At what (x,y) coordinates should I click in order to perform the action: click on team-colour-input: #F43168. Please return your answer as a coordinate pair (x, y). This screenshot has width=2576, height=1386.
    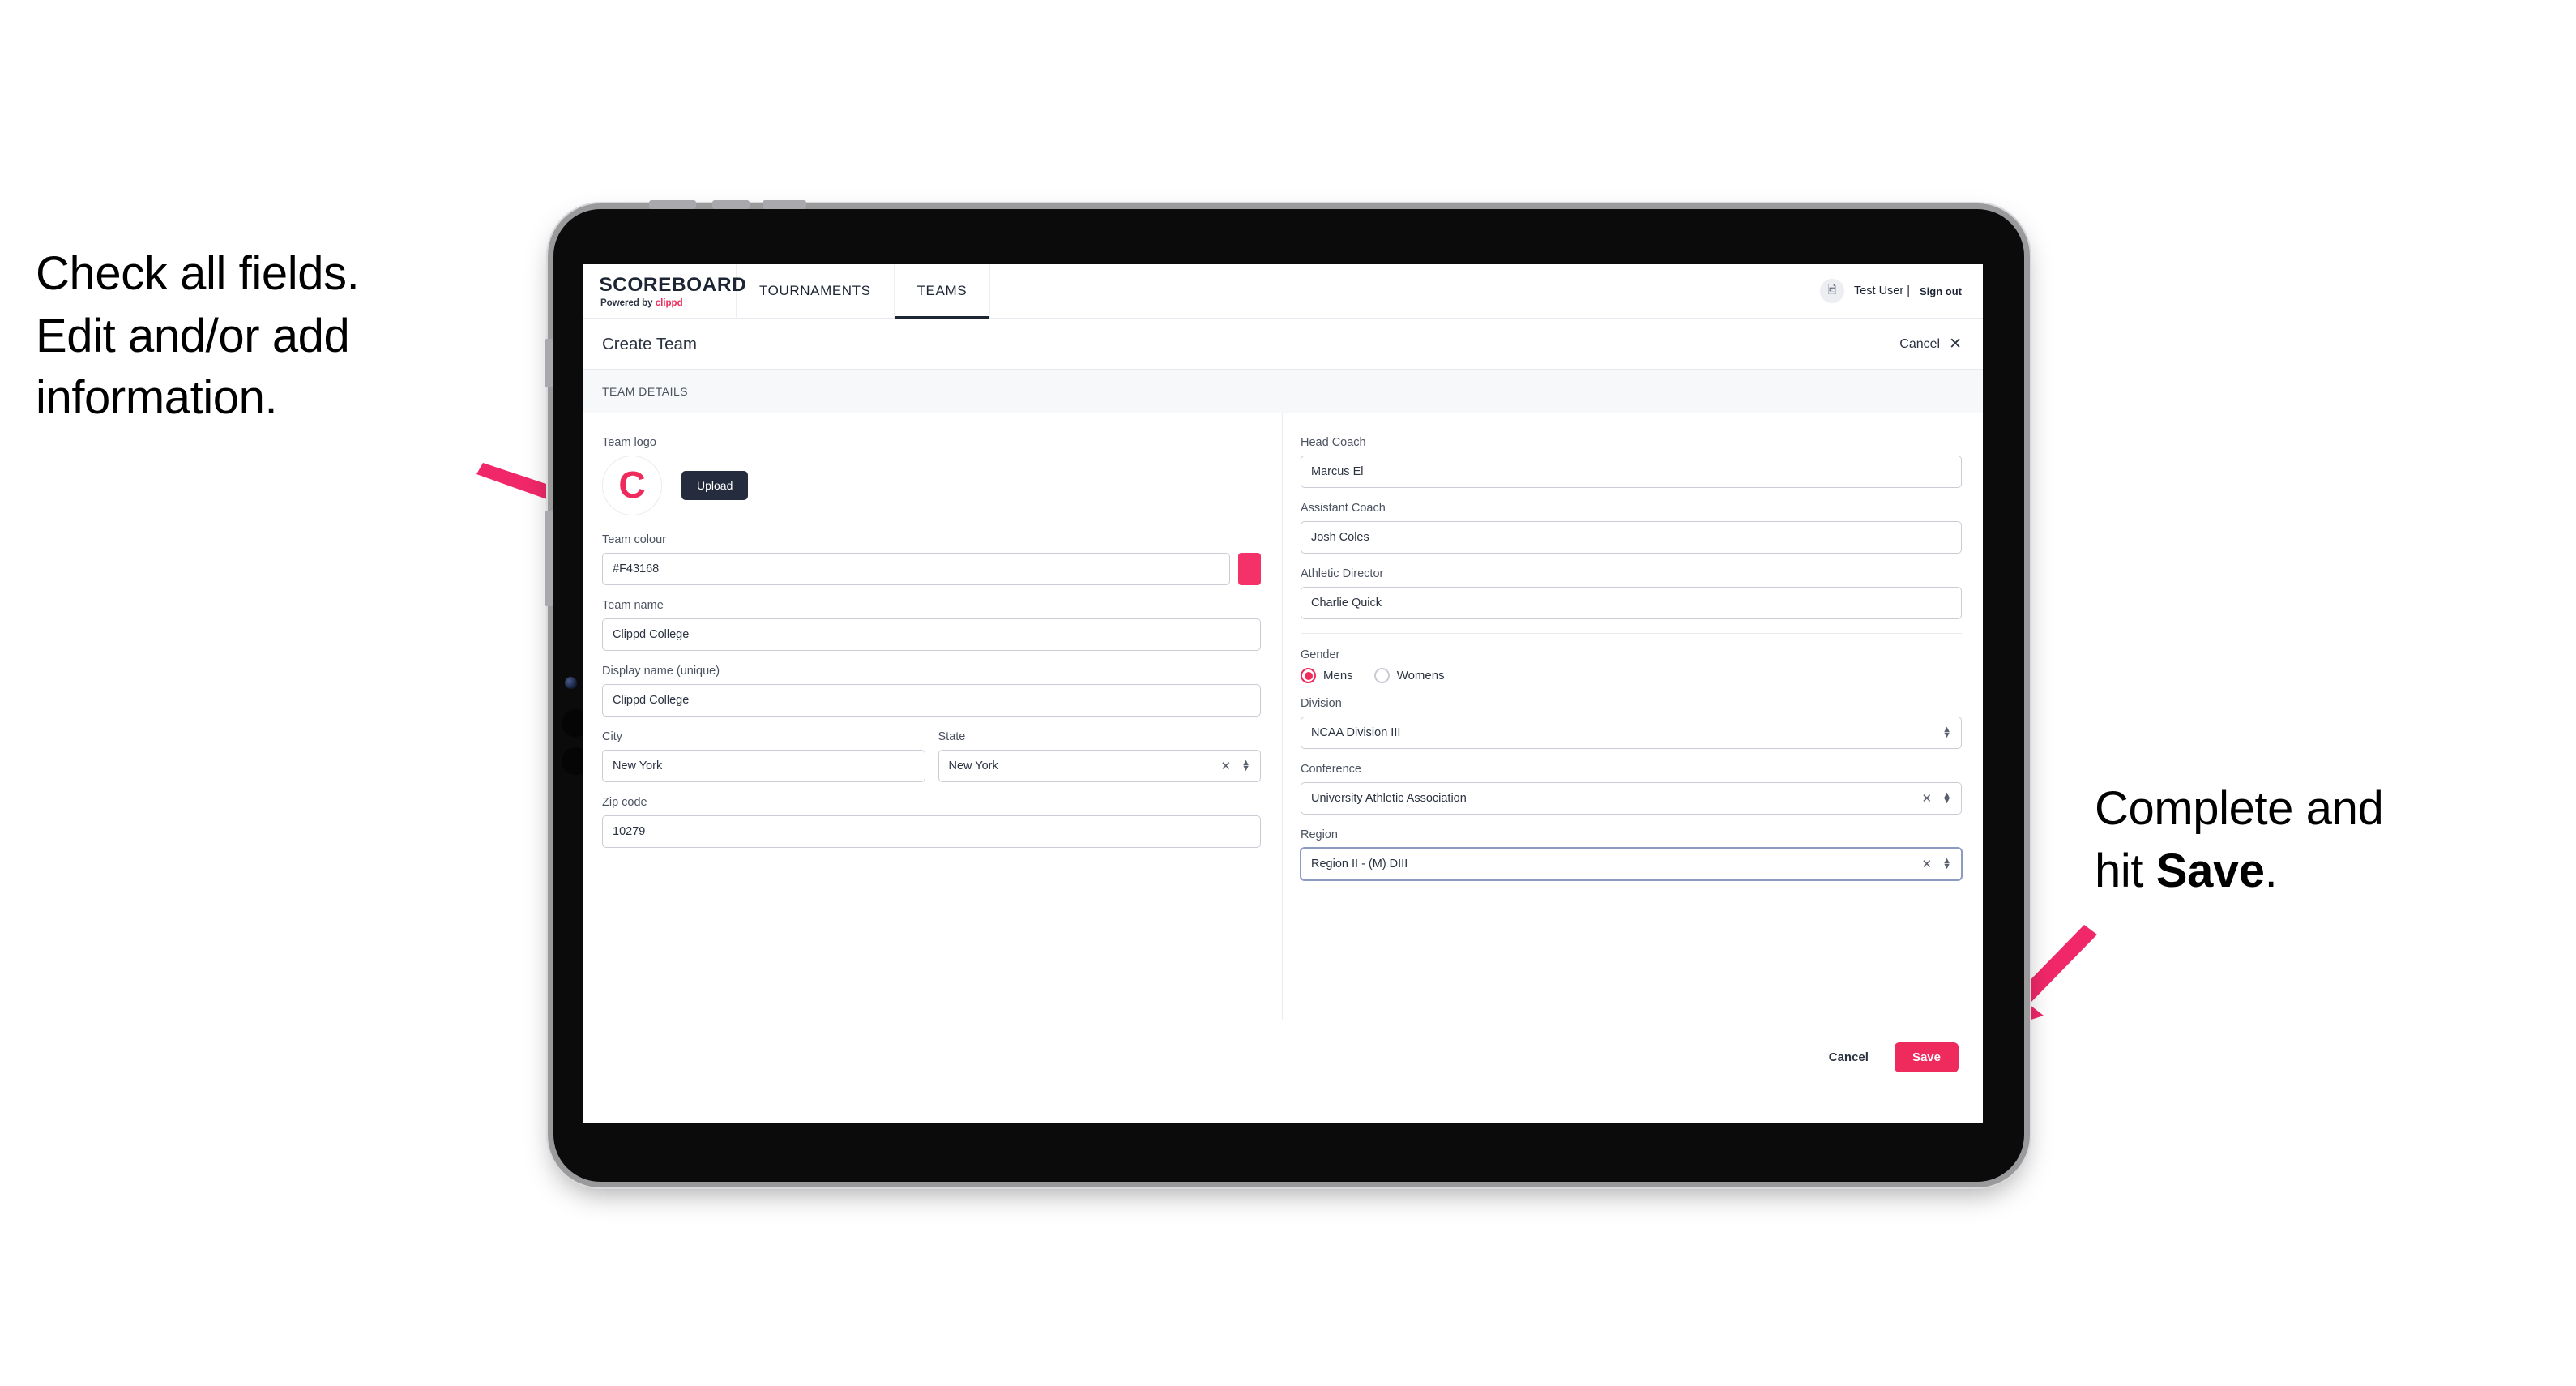
    Looking at the image, I should click on (916, 569).